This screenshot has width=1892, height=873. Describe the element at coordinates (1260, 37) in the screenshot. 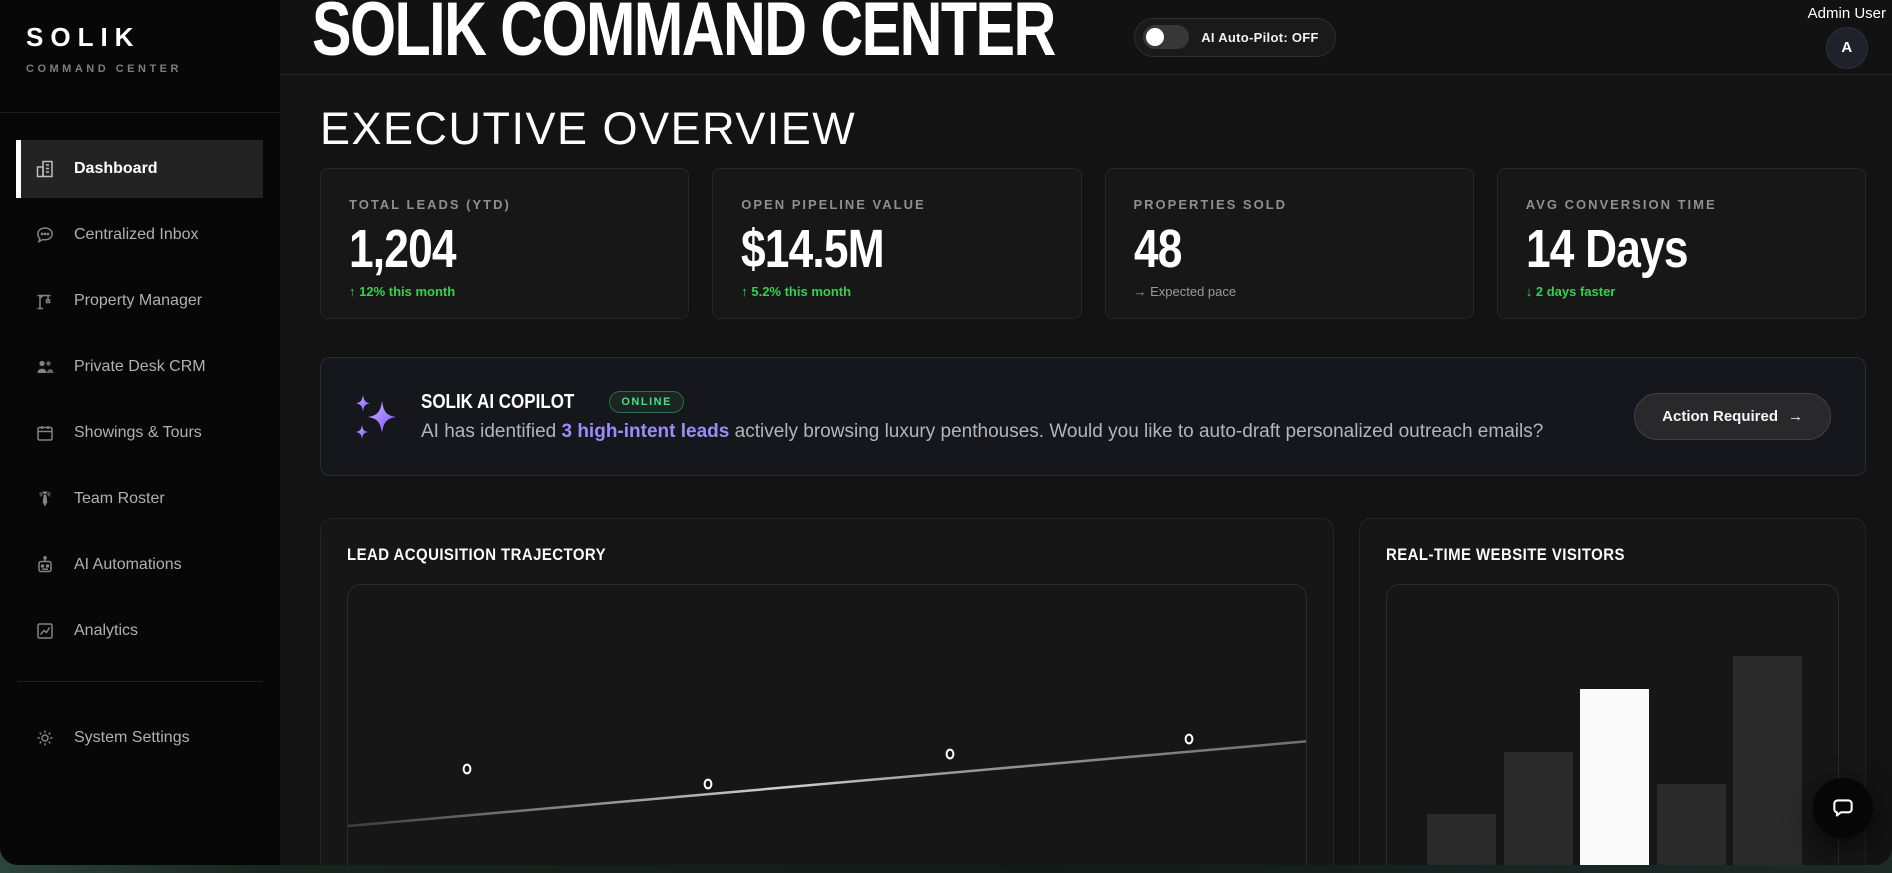

I see `autopilot-label: AI Auto-Pilot: OFF` at that location.